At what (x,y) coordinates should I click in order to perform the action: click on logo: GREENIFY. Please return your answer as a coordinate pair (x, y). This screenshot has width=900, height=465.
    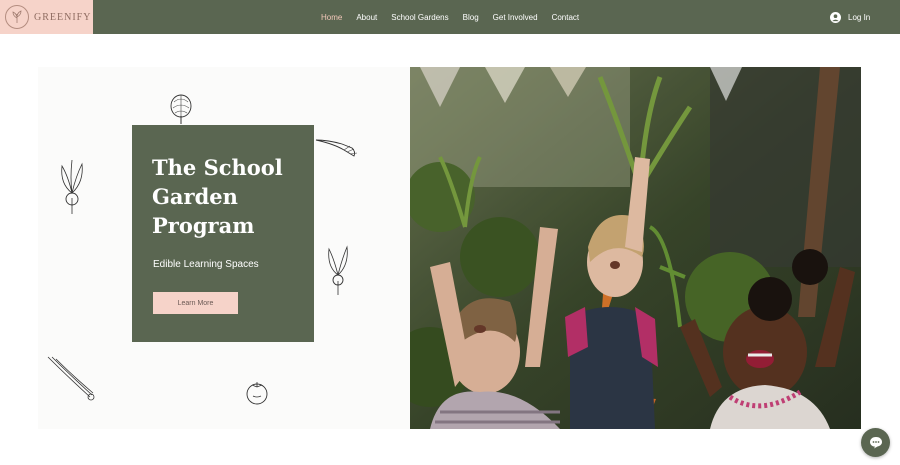
    Looking at the image, I should click on (46, 17).